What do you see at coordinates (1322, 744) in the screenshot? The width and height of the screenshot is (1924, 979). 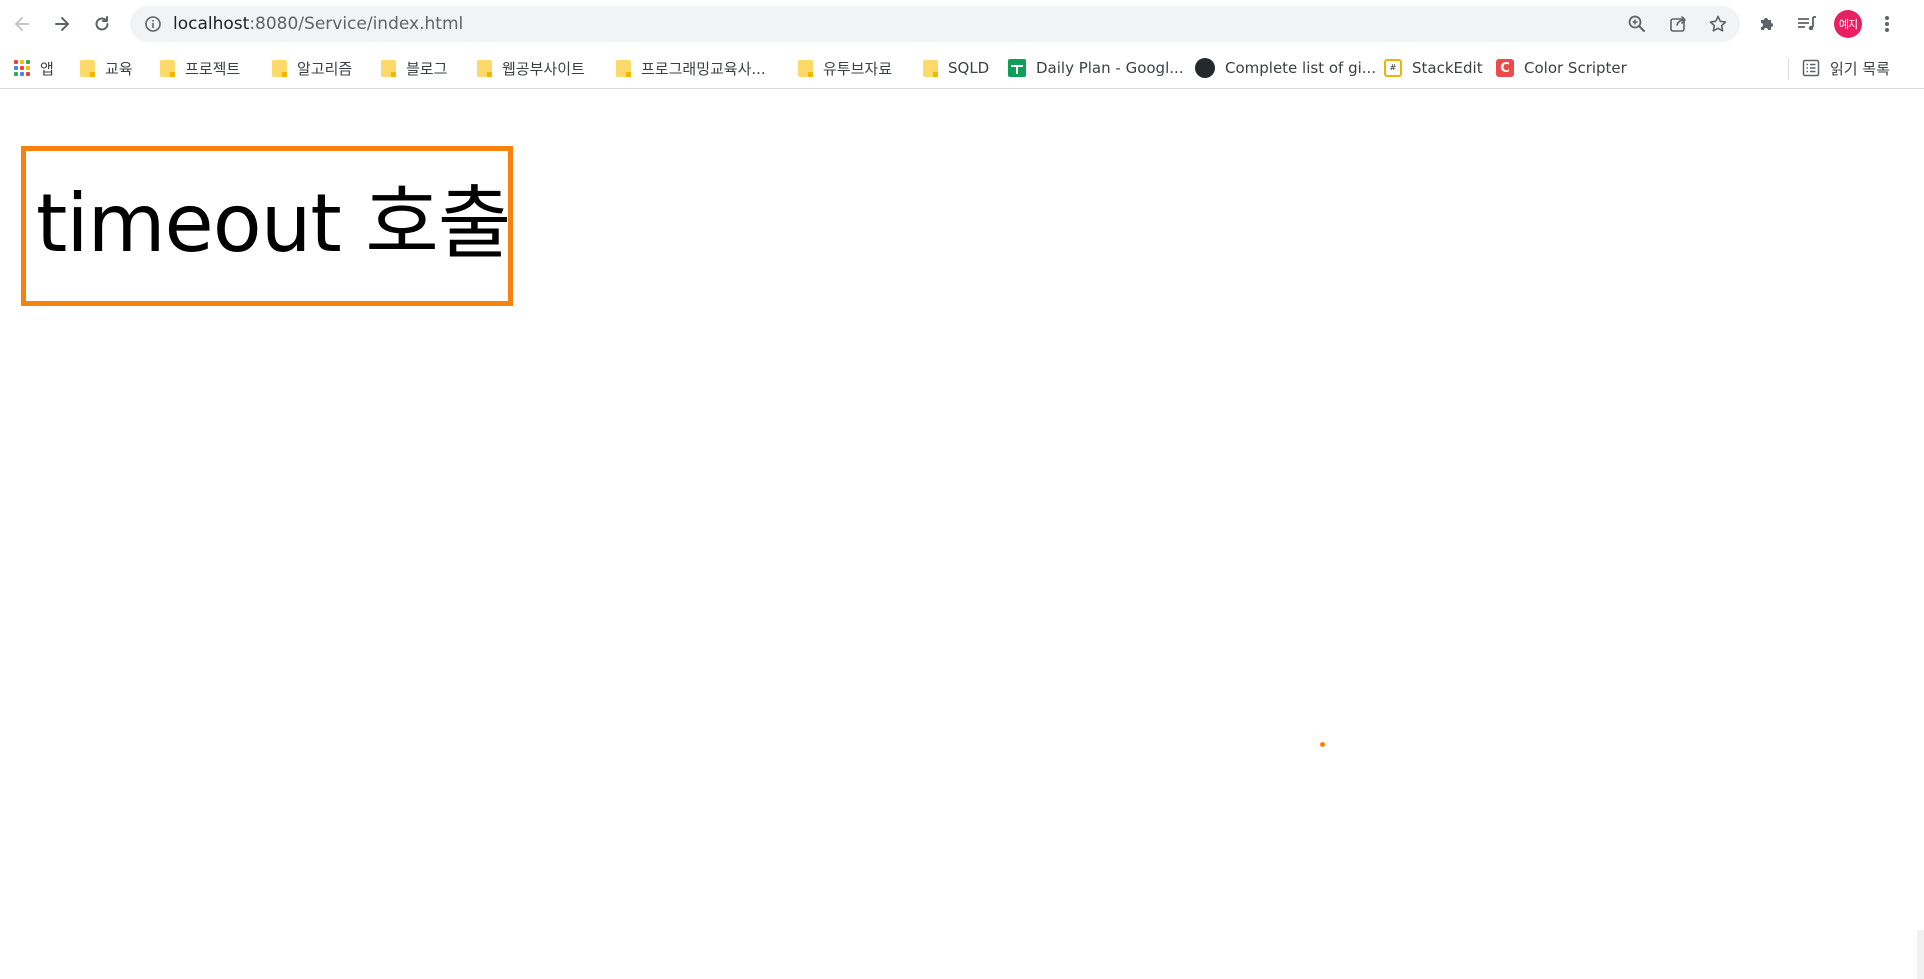 I see `cursor-dot` at bounding box center [1322, 744].